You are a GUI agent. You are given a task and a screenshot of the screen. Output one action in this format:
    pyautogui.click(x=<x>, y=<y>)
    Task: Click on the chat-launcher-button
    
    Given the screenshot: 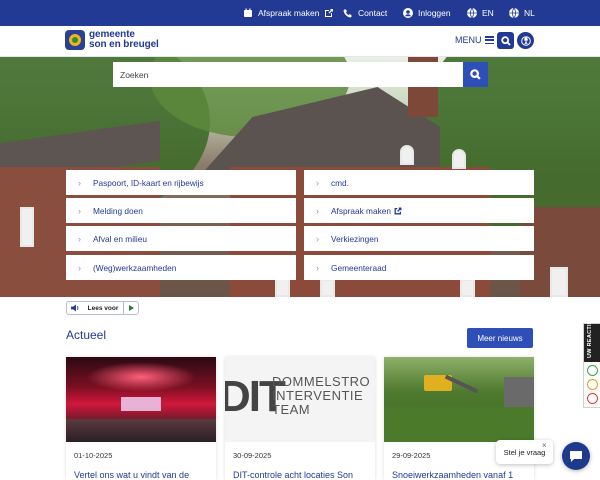 What is the action you would take?
    pyautogui.click(x=576, y=456)
    